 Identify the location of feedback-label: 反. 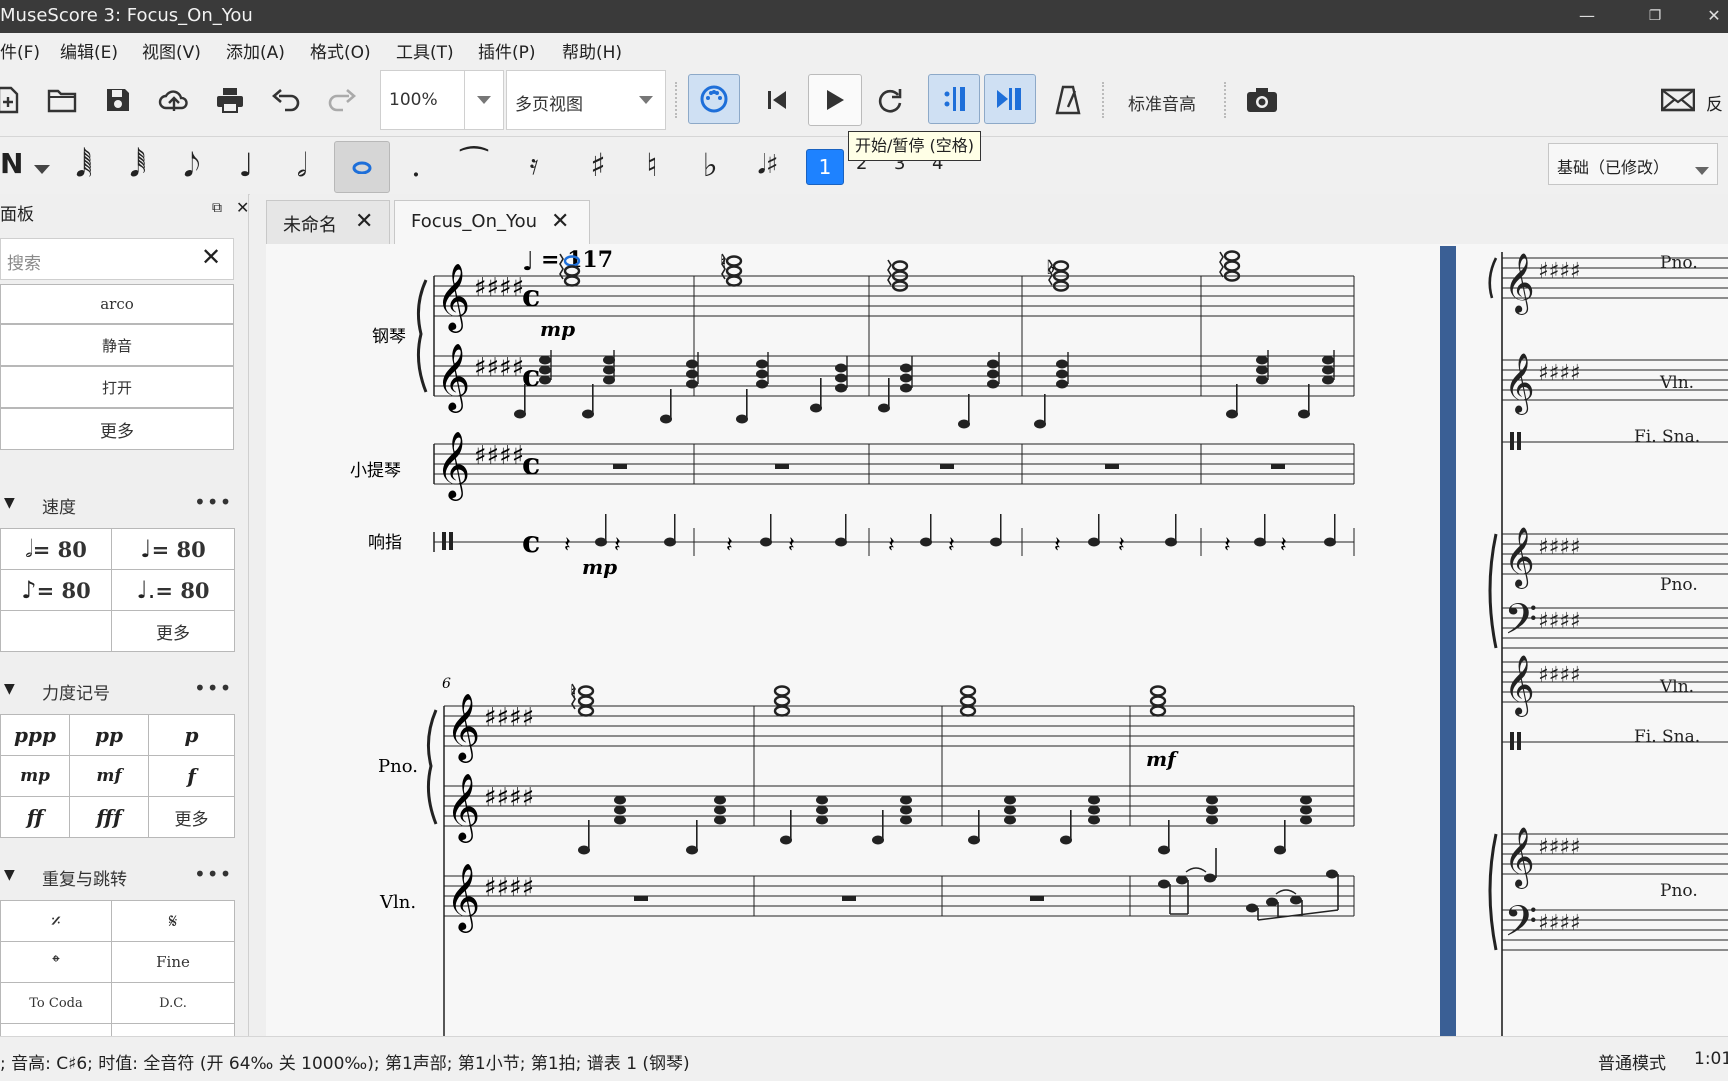
(1714, 102).